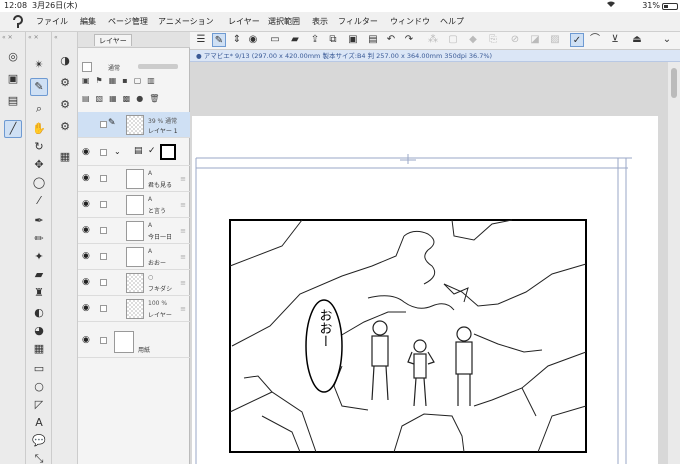 This screenshot has width=680, height=464. What do you see at coordinates (39, 457) in the screenshot?
I see `correct-line-icon: ⤡` at bounding box center [39, 457].